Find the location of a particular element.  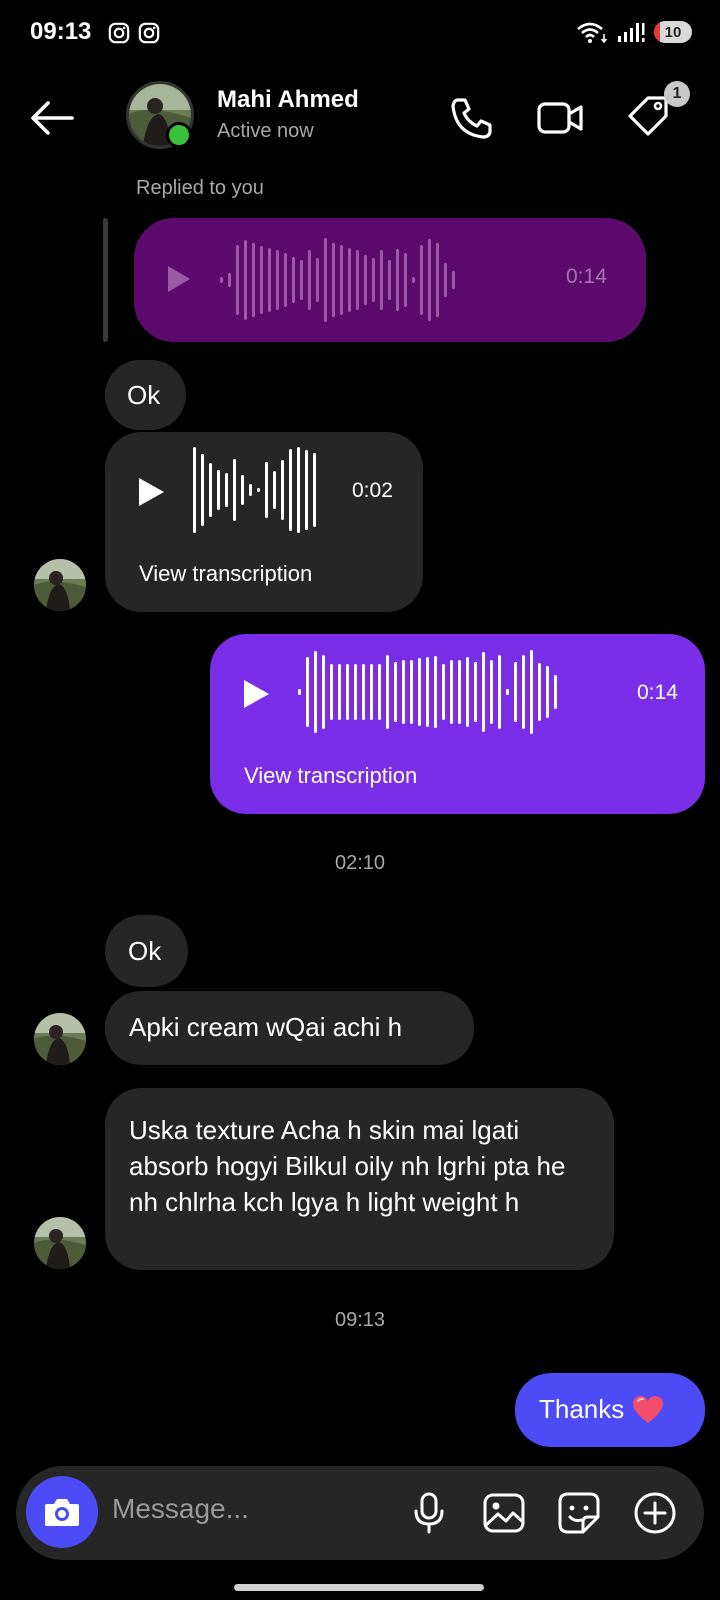

waveform is located at coordinates (337, 280).